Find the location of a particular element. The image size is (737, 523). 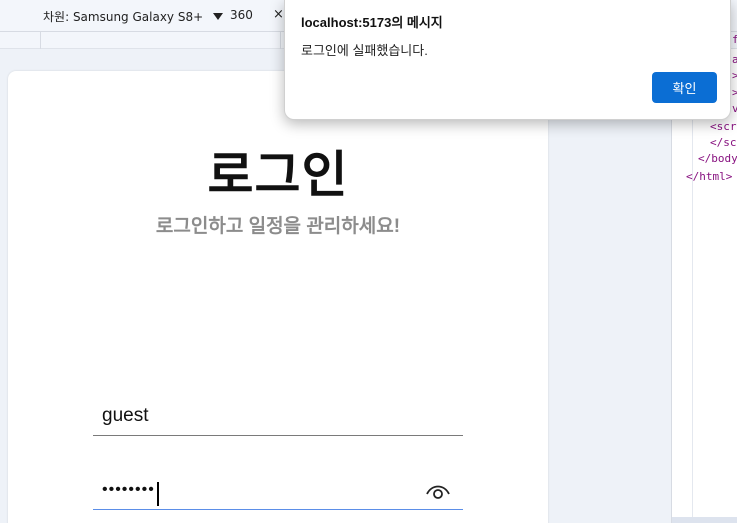

username-input is located at coordinates (253, 416).